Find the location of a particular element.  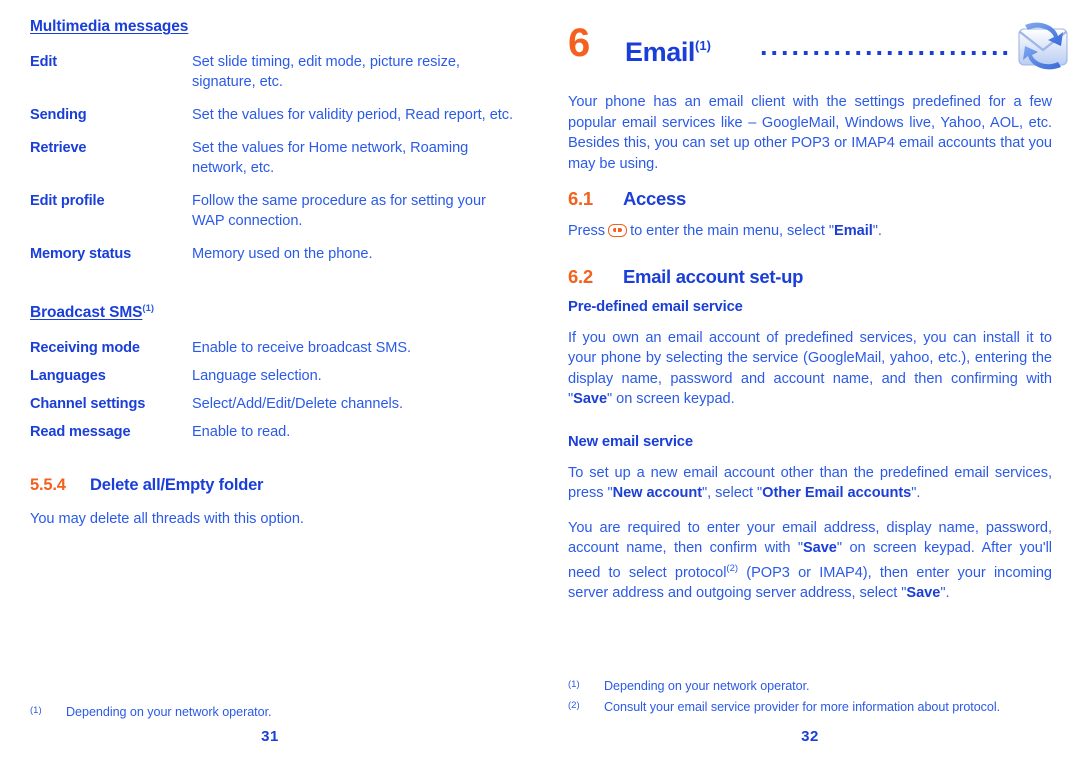

left-page-footnotes: (1) Depending on your network operator. is located at coordinates (275, 712).